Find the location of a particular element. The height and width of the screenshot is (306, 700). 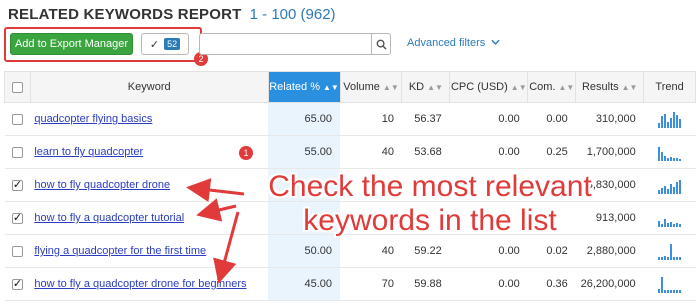

kd-cell: 59.22 is located at coordinates (425, 251).